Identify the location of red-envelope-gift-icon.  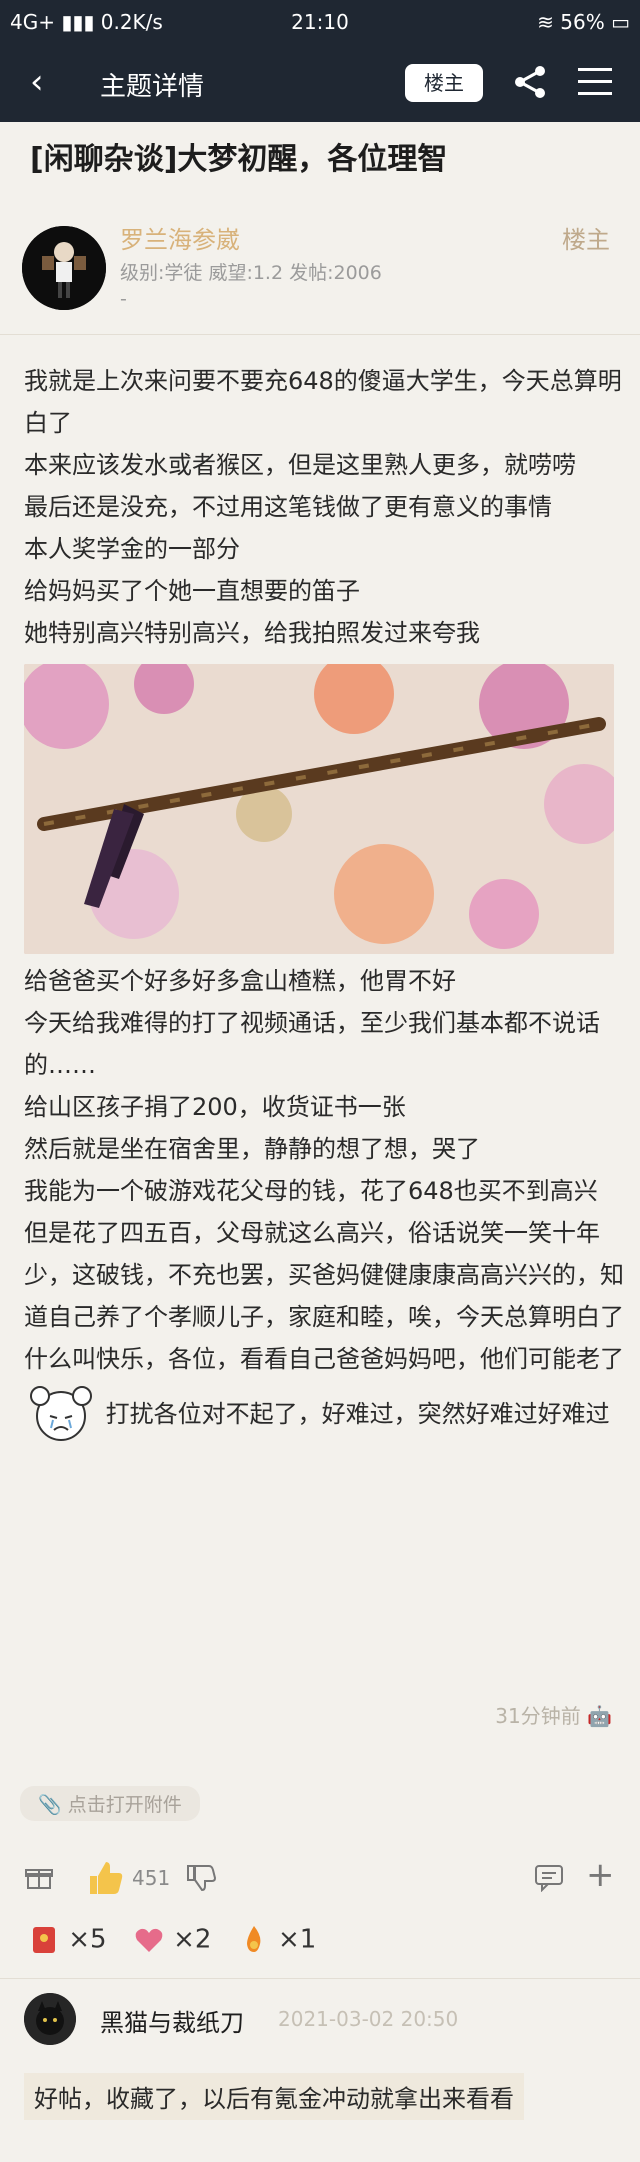
(44, 1940).